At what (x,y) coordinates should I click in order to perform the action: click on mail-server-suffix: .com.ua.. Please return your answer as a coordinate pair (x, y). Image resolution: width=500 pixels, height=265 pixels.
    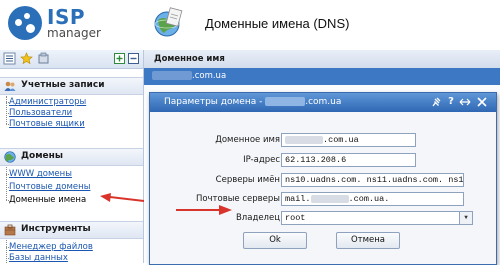
    Looking at the image, I should click on (369, 199).